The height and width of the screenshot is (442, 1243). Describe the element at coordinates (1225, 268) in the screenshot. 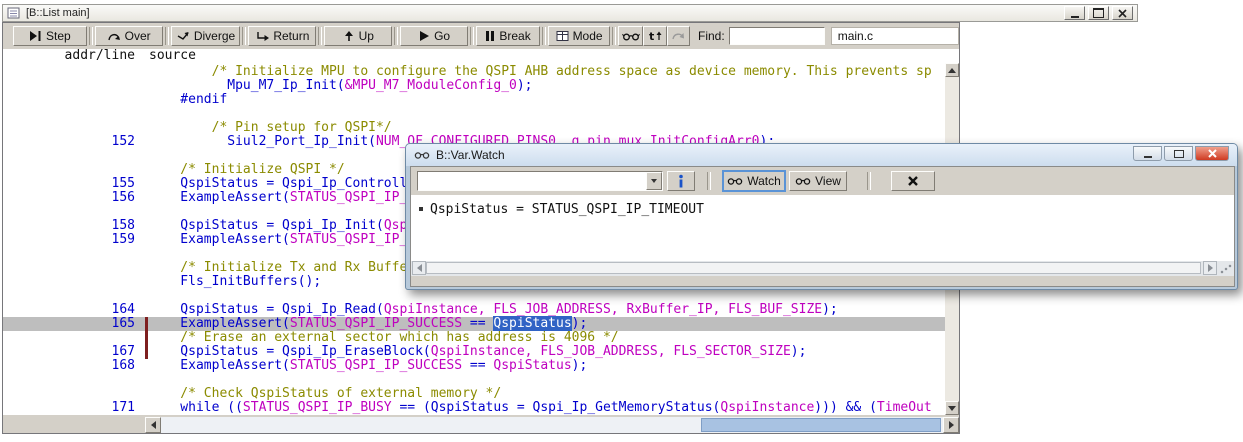

I see `resize-grip` at that location.